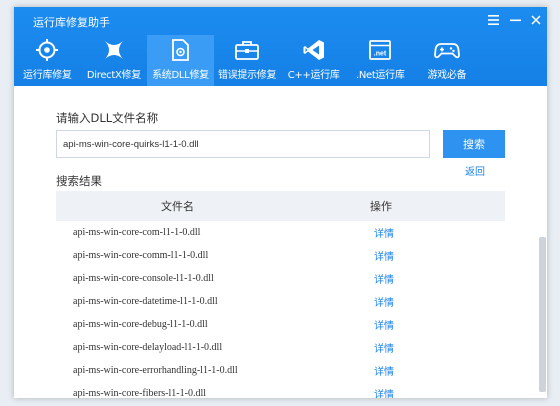  I want to click on dll-file-icon, so click(180, 50).